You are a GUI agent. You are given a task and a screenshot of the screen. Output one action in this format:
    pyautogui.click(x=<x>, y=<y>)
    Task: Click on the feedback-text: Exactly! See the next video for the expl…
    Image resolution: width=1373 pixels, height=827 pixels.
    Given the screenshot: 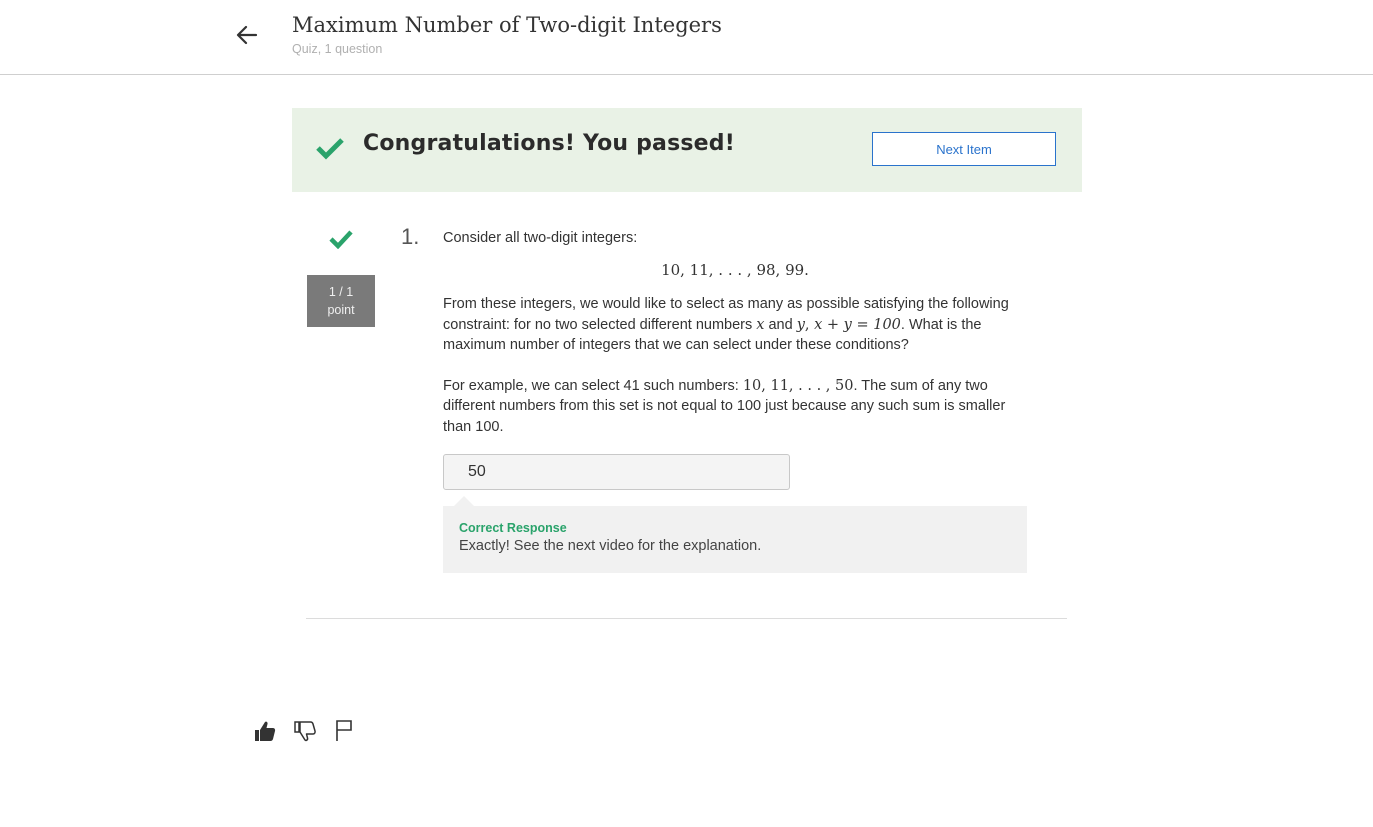 What is the action you would take?
    pyautogui.click(x=610, y=546)
    